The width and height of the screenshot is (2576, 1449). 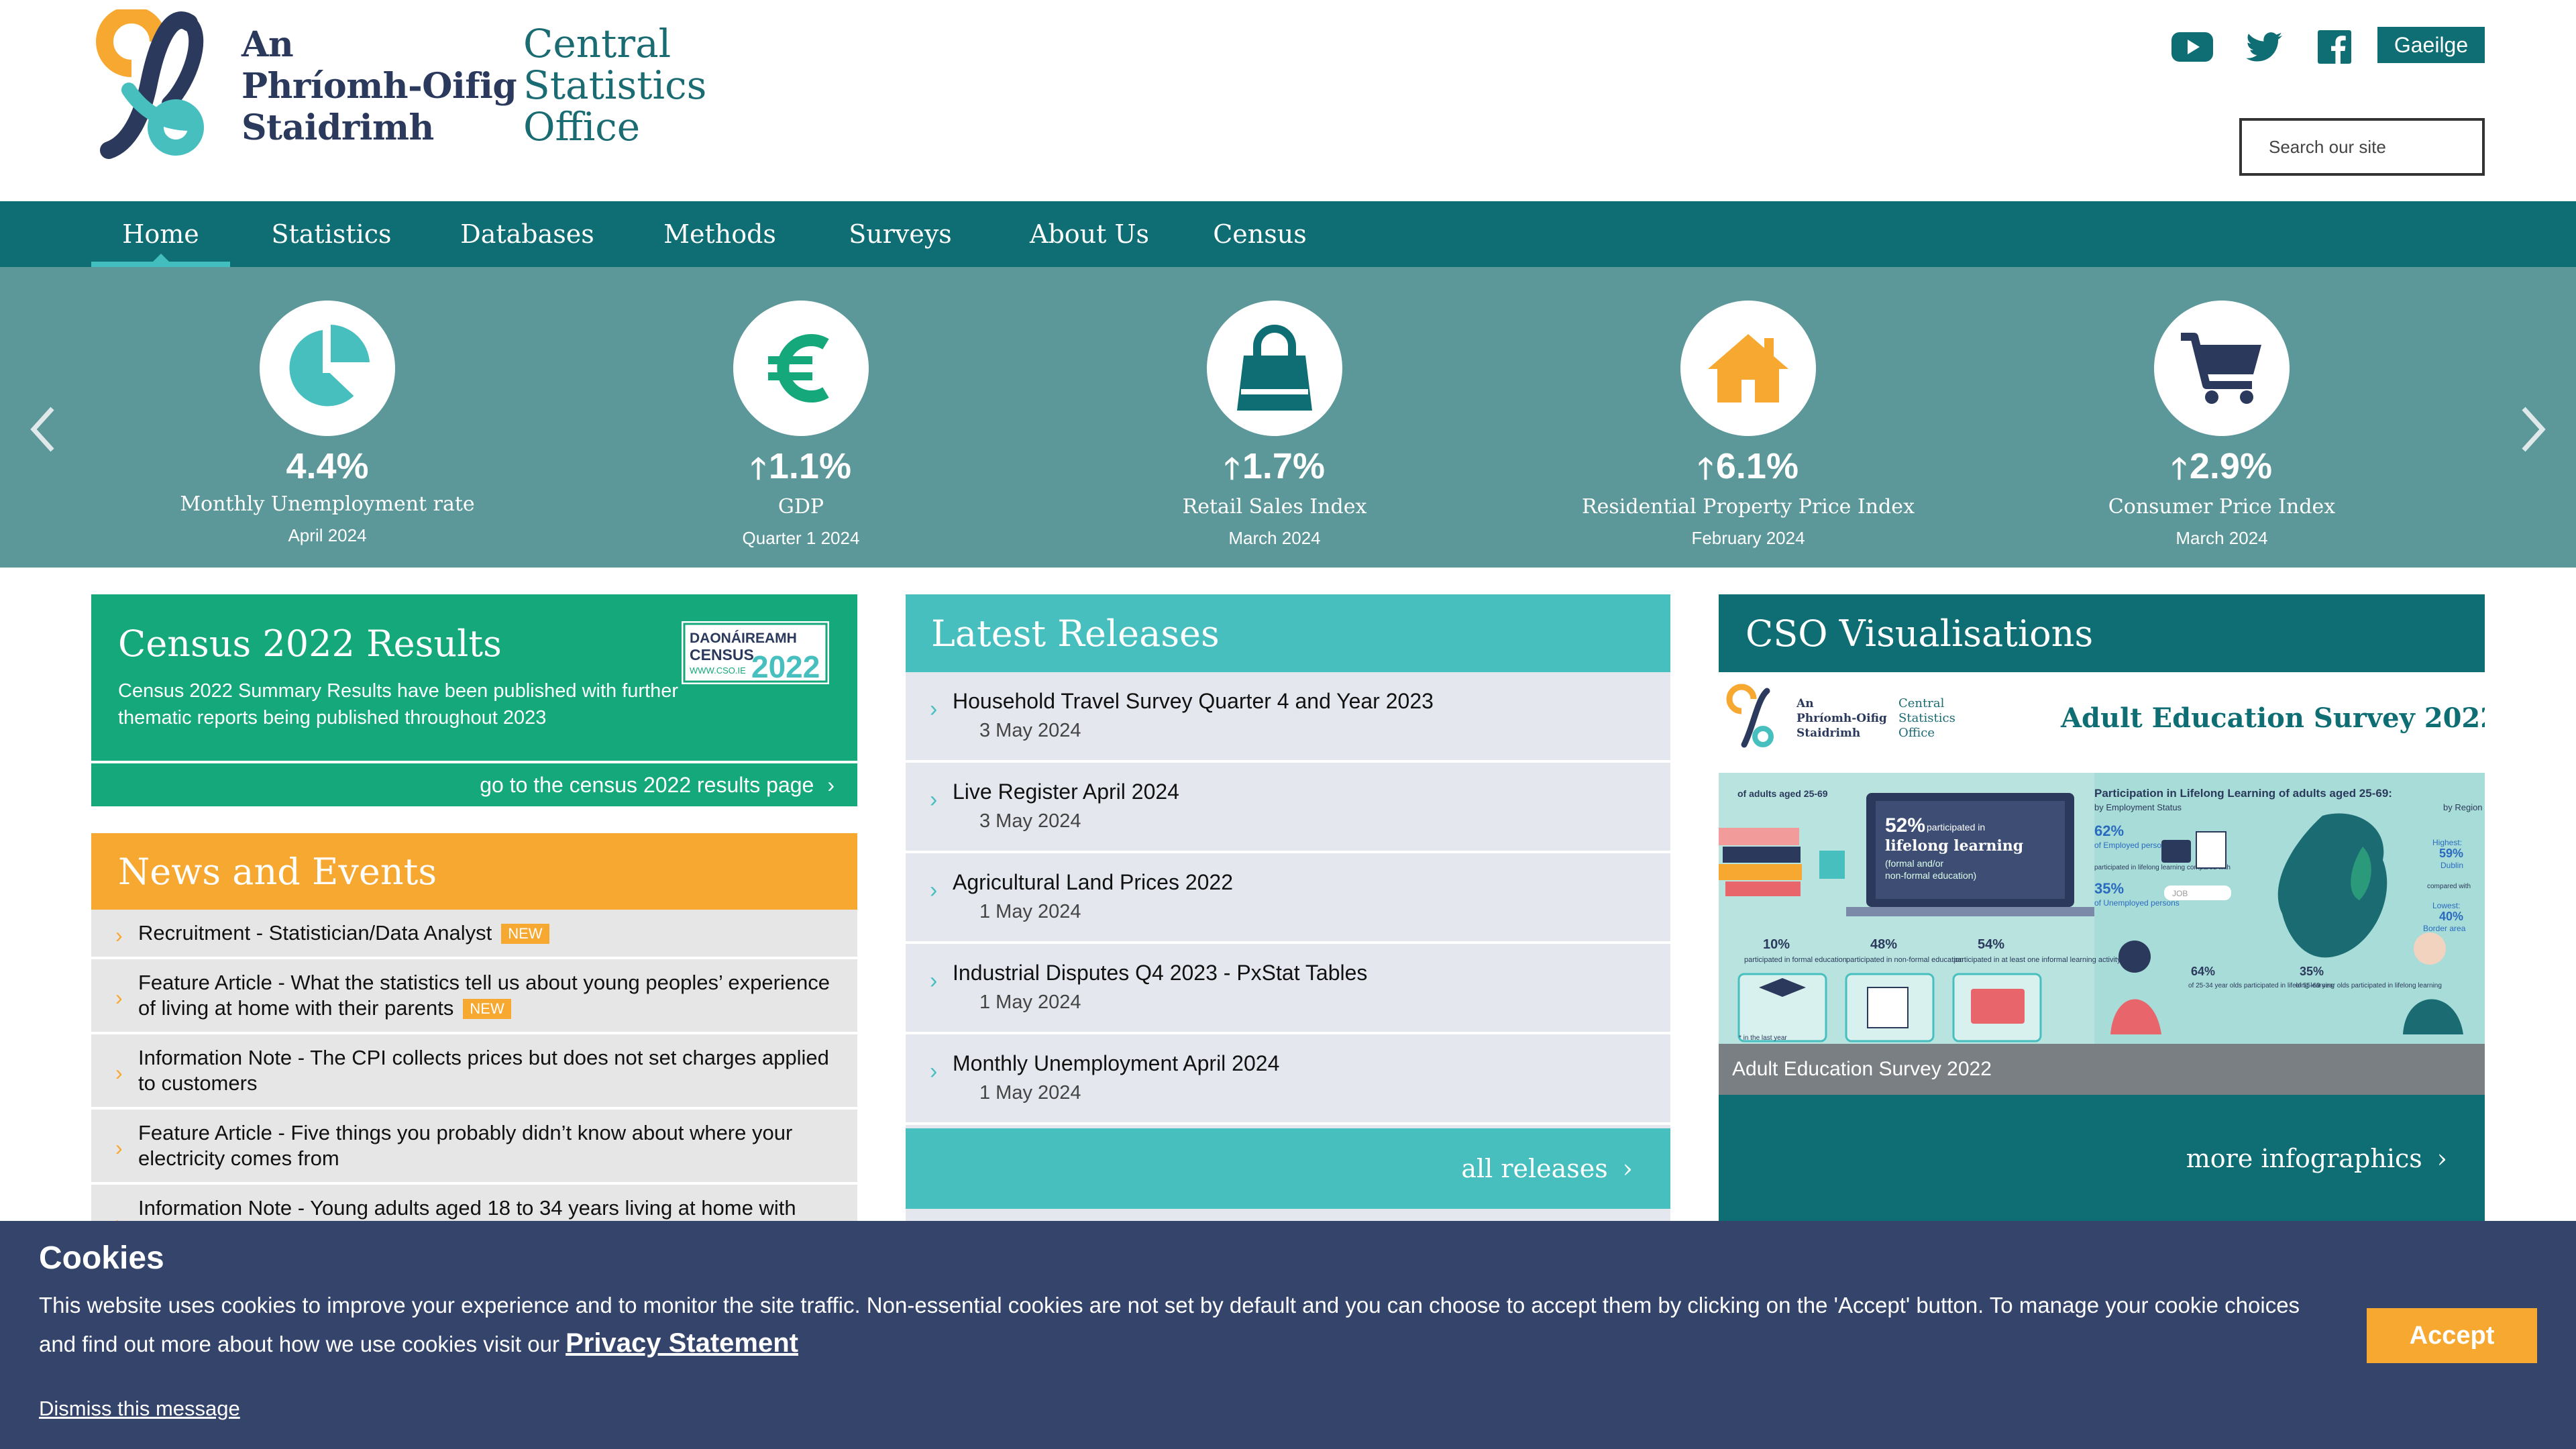 What do you see at coordinates (900, 234) in the screenshot?
I see `nav-item-surveys: Surveys` at bounding box center [900, 234].